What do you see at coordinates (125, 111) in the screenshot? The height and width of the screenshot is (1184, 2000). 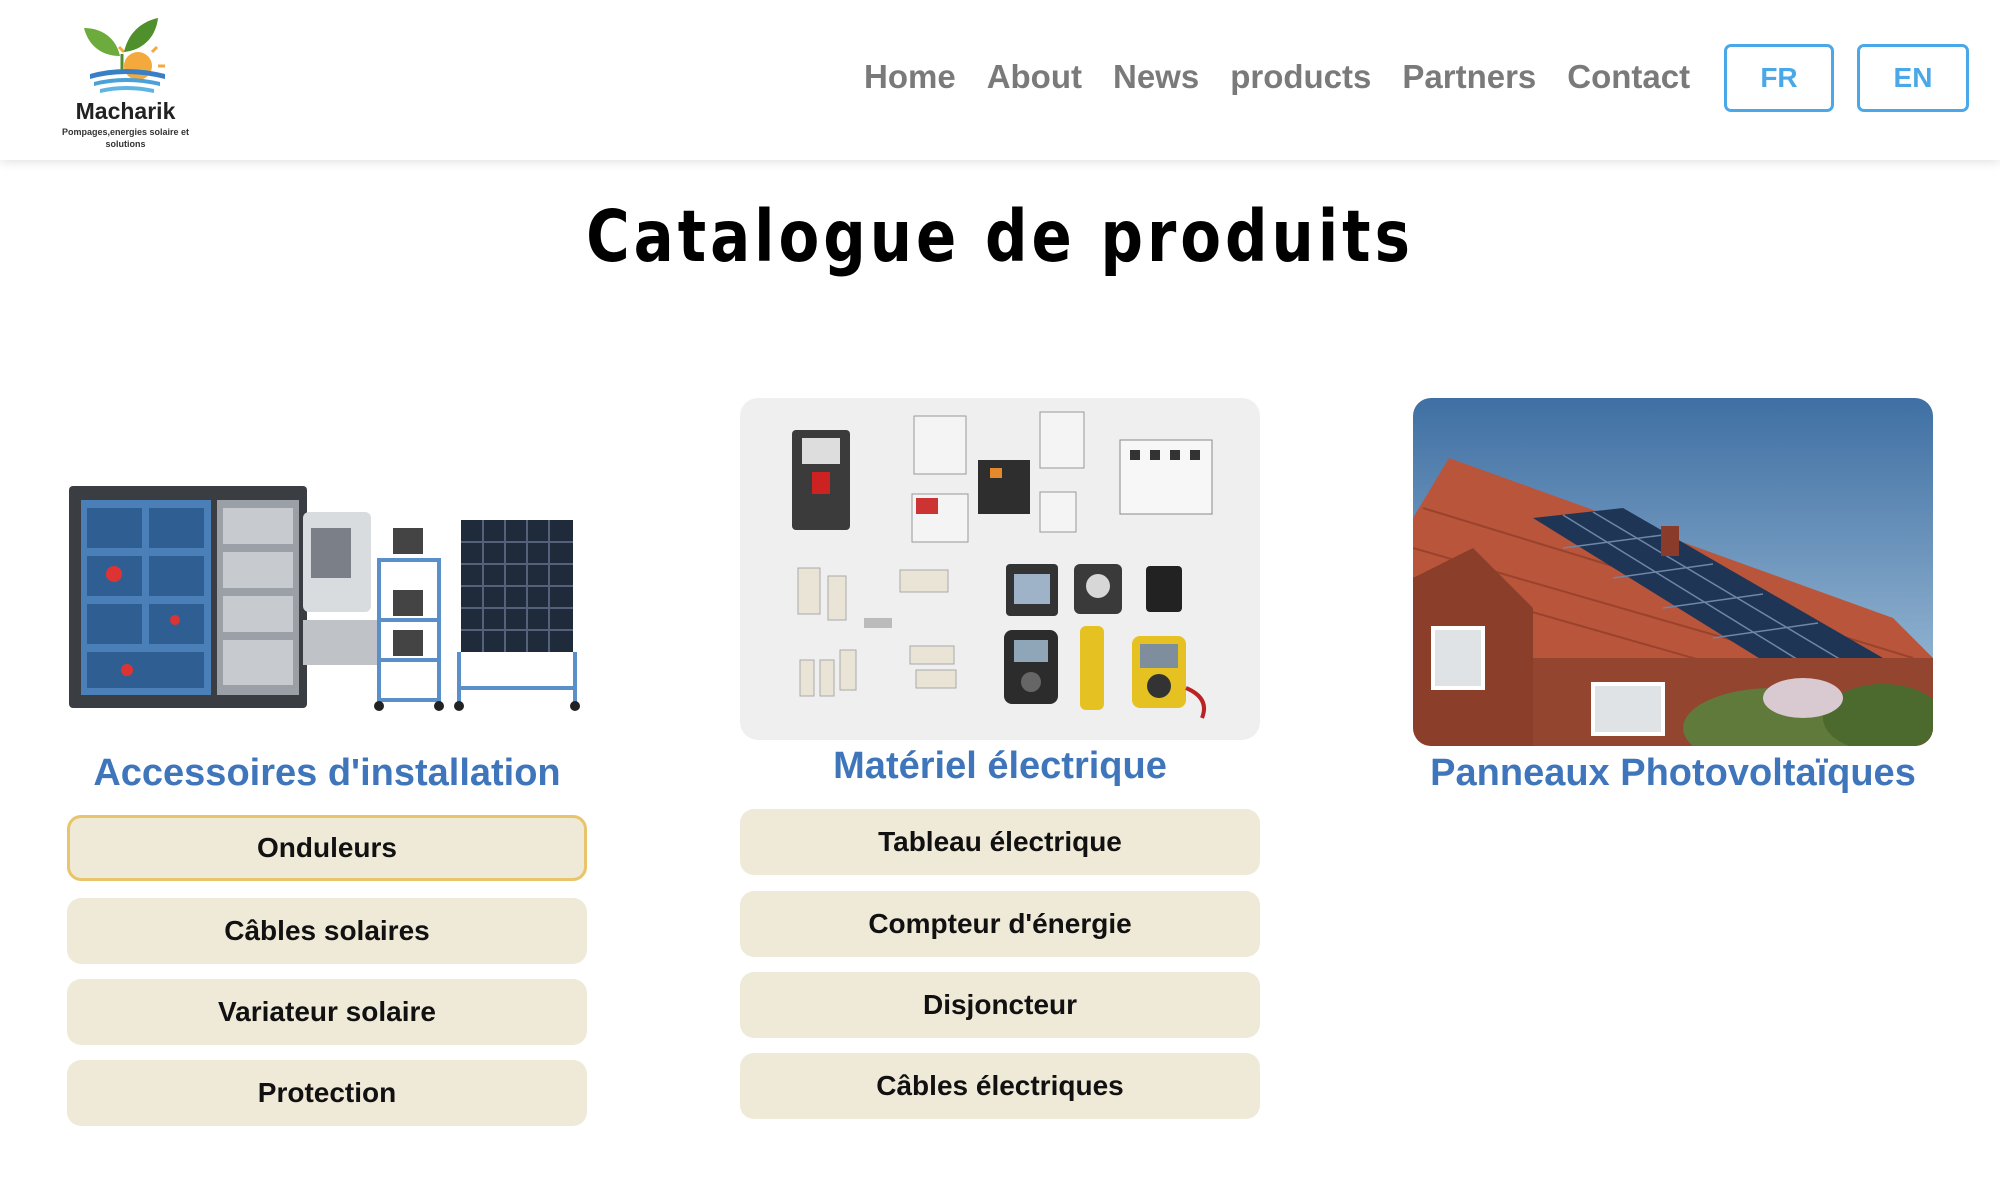 I see `brand-name: Macharik` at bounding box center [125, 111].